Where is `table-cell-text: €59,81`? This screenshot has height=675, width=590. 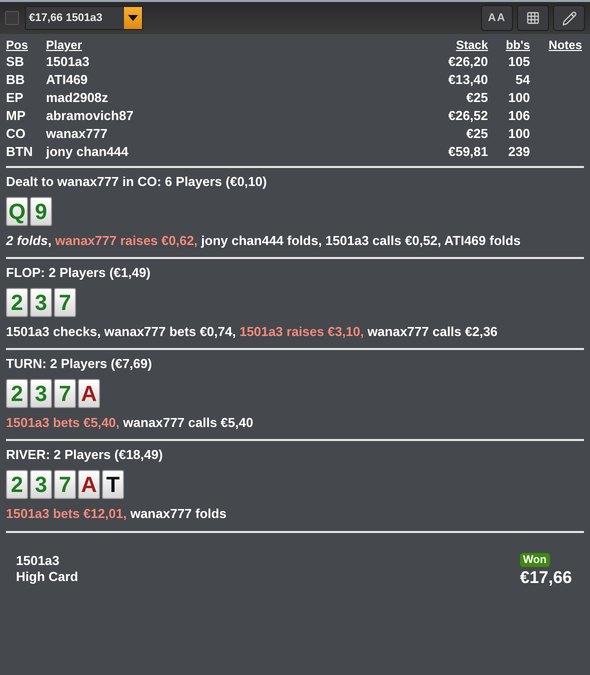 table-cell-text: €59,81 is located at coordinates (467, 152).